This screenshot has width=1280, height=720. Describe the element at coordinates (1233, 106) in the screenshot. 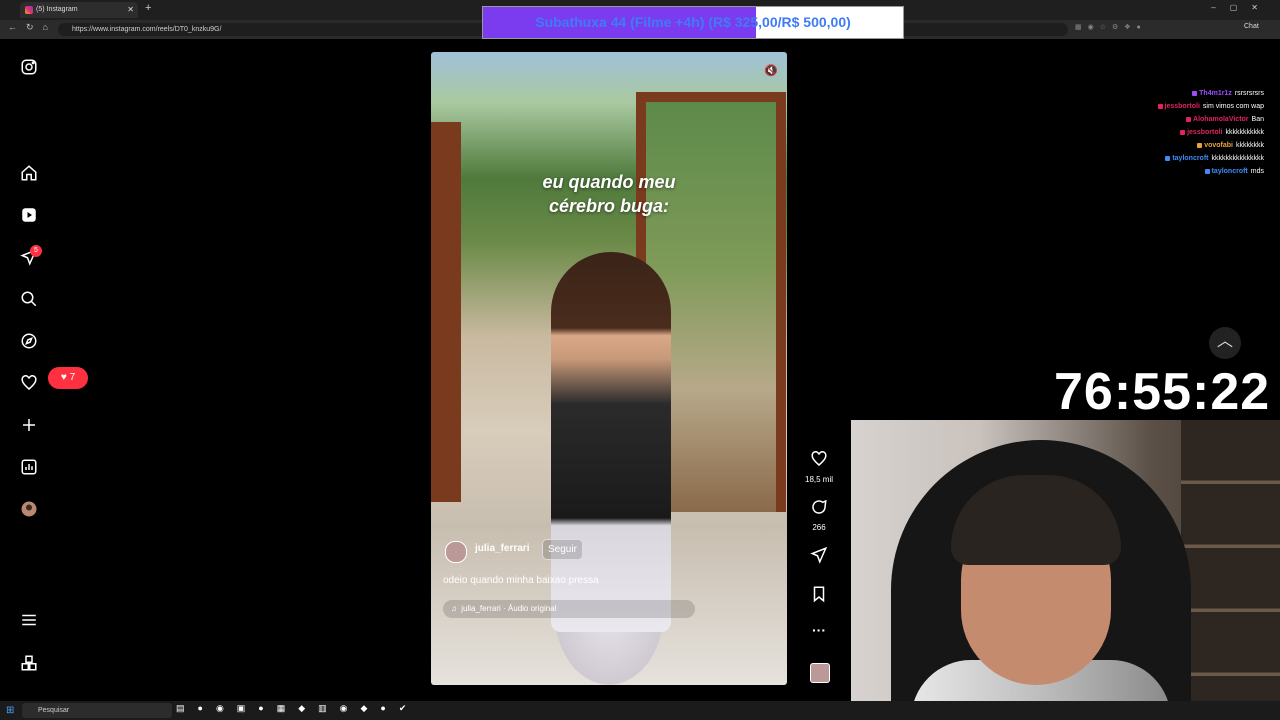

I see `chat-text: sim vimos com wap` at that location.